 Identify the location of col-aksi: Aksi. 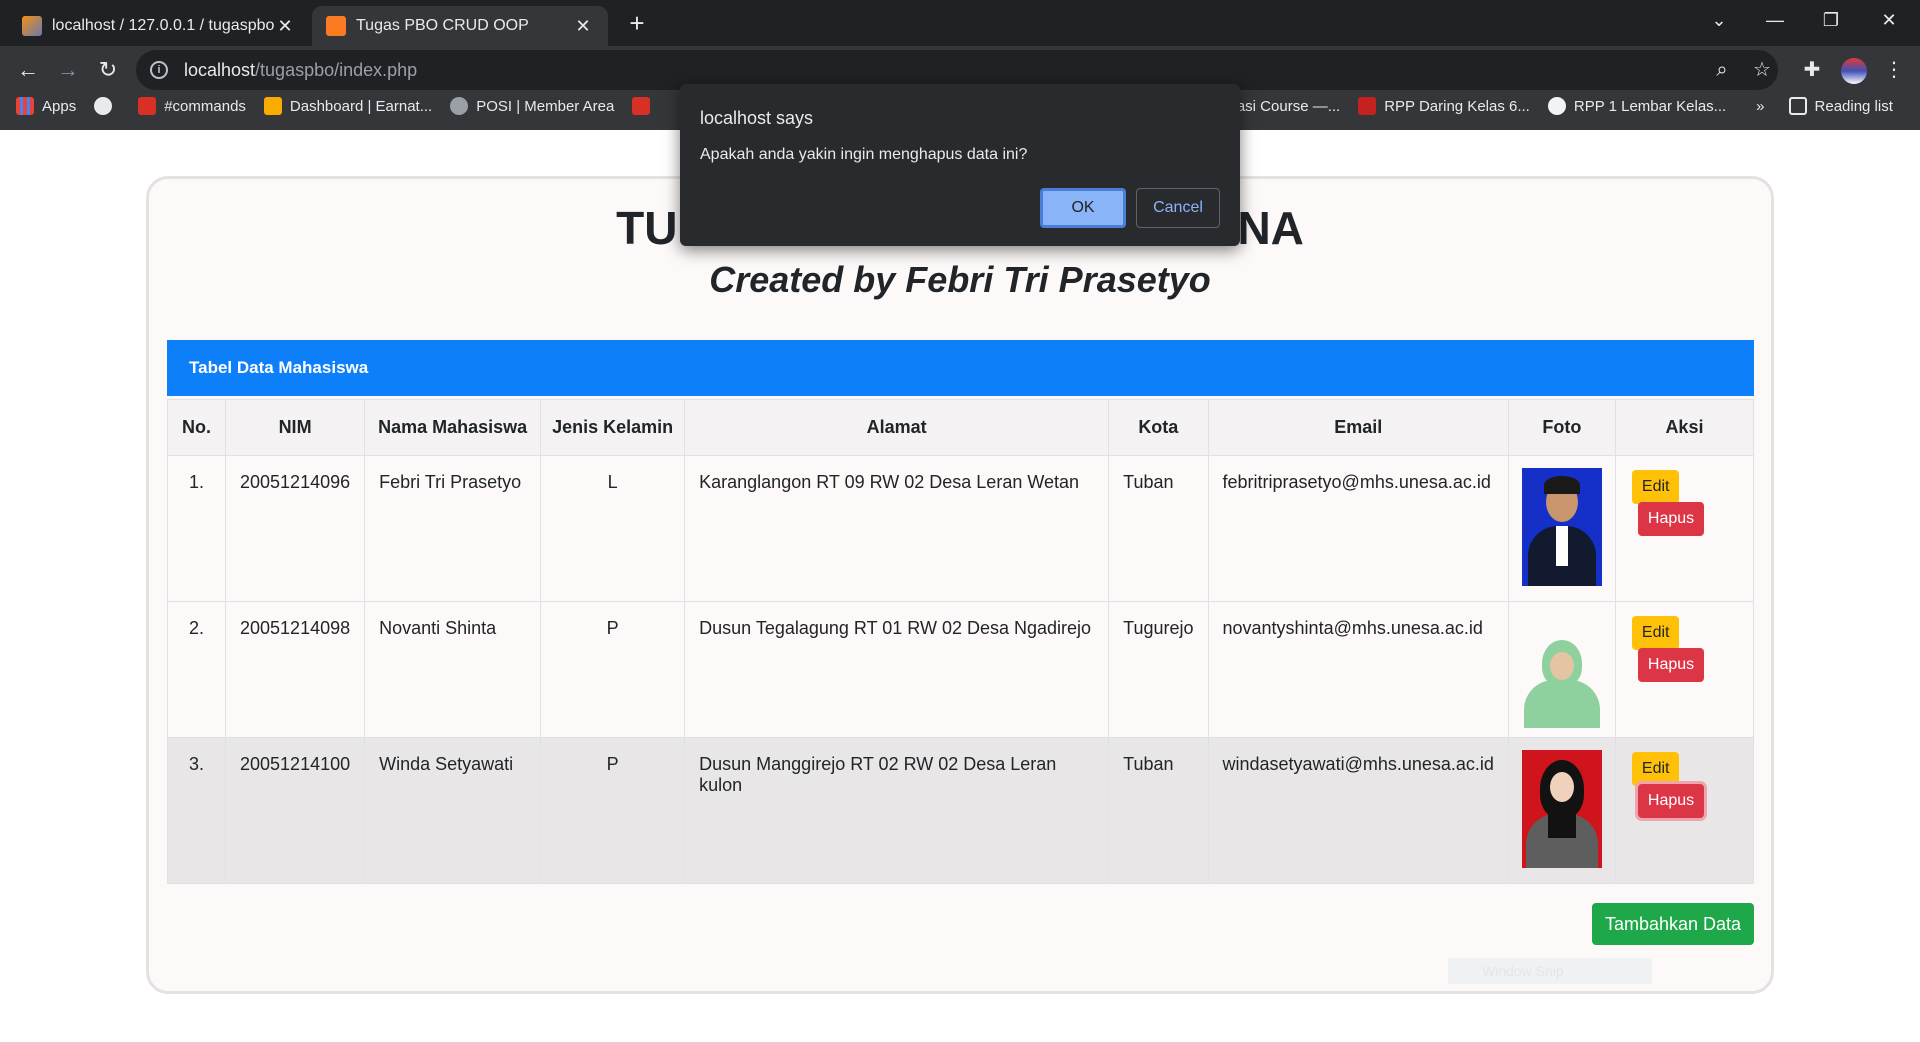
(1684, 427).